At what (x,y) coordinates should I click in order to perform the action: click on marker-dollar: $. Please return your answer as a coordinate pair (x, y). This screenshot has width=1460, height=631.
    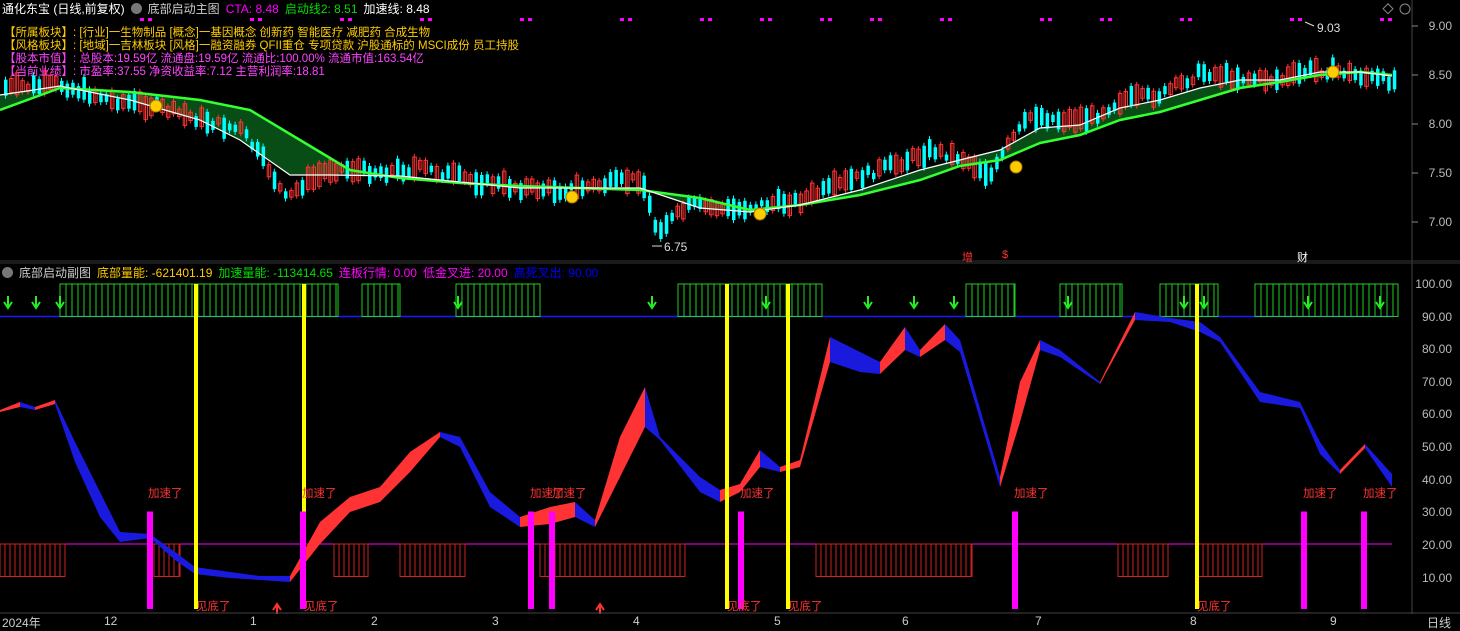
    Looking at the image, I should click on (1005, 255).